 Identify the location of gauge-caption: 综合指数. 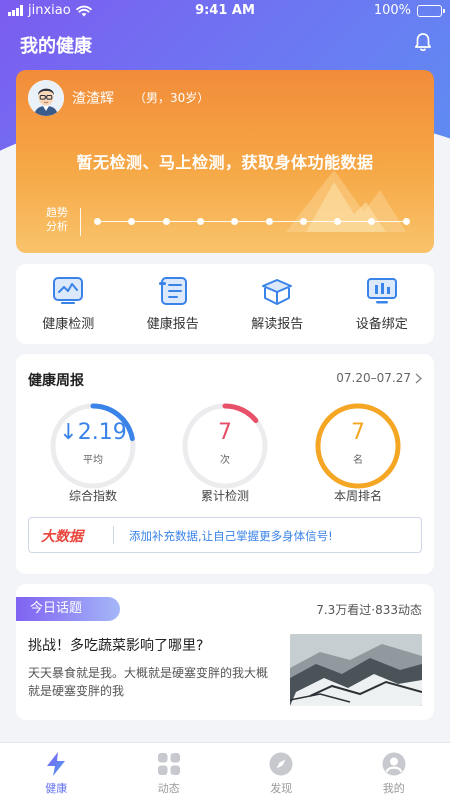
(92, 496).